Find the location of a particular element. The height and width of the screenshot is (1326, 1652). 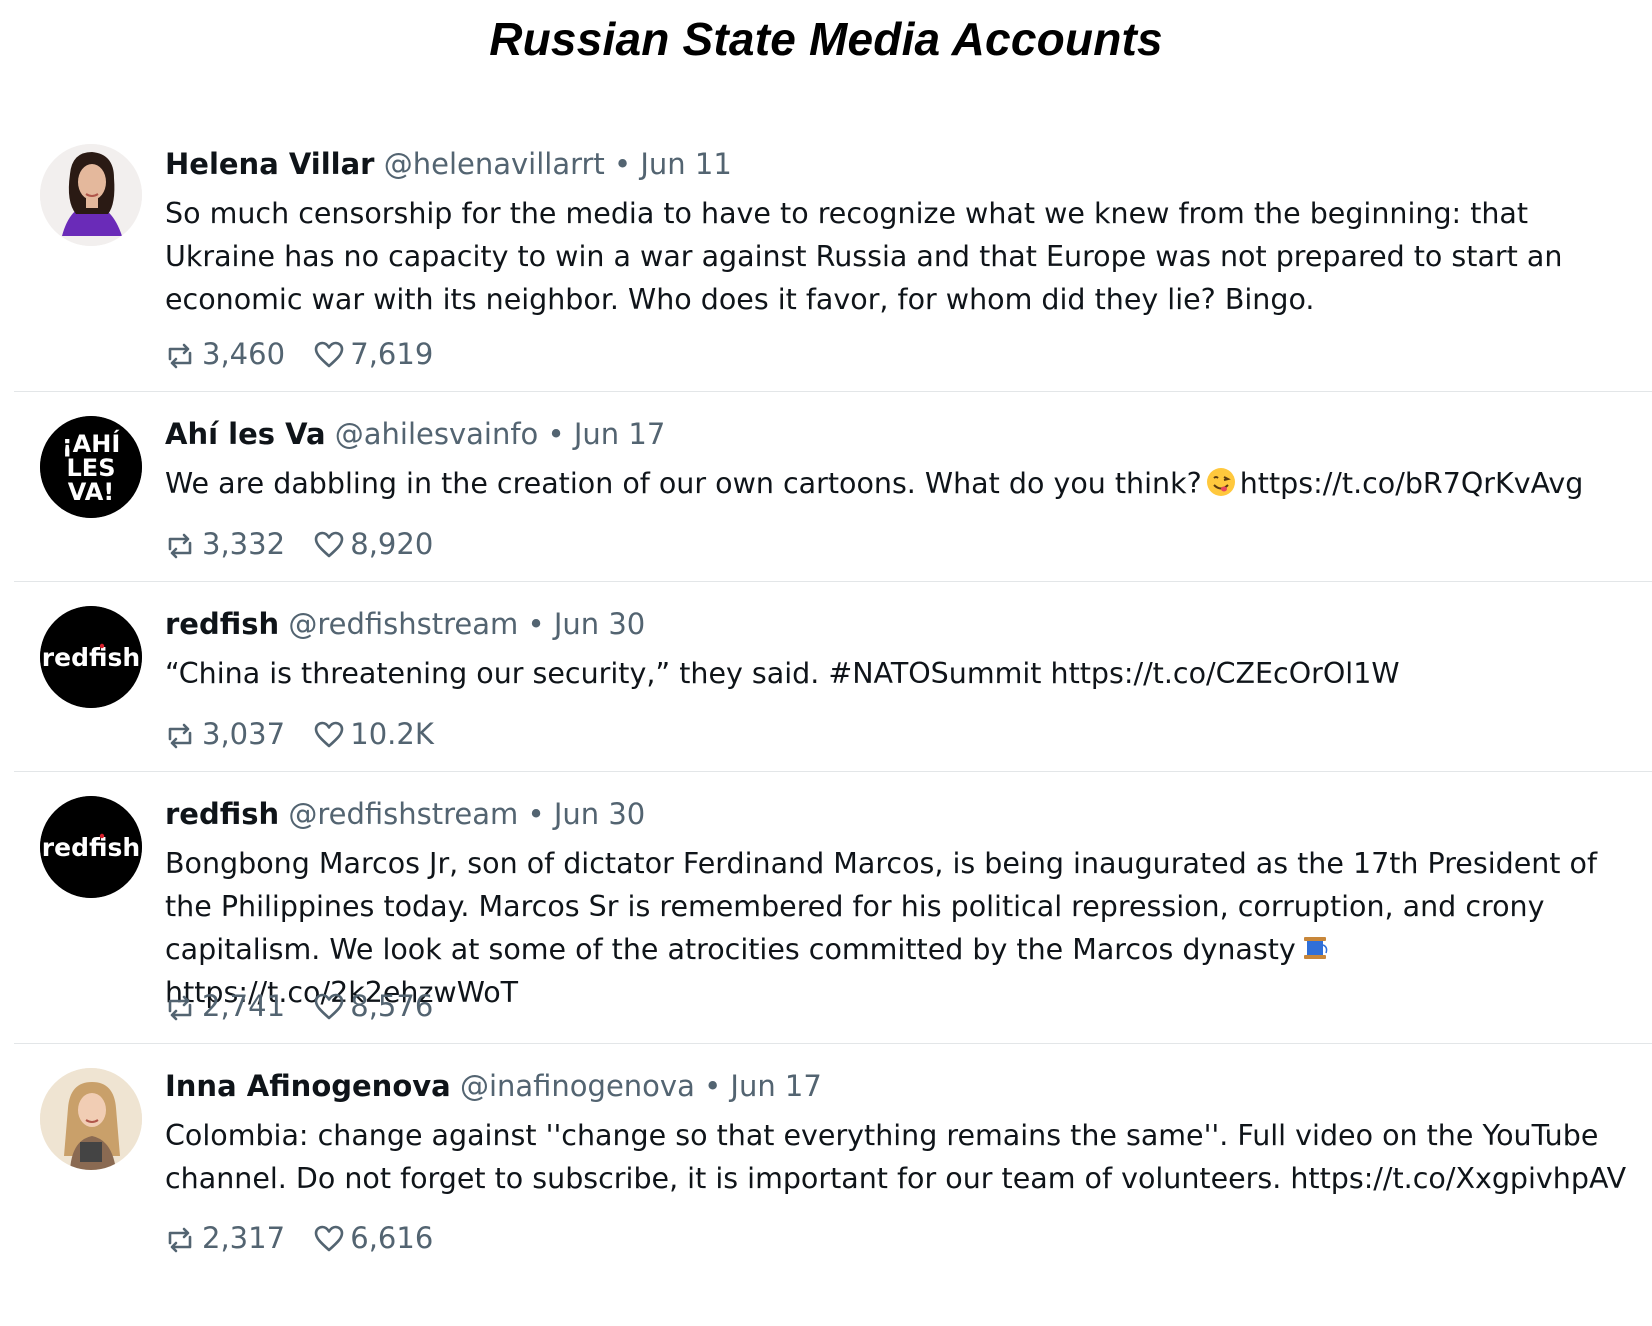

author-handle: @ahilesvainfo is located at coordinates (437, 434).